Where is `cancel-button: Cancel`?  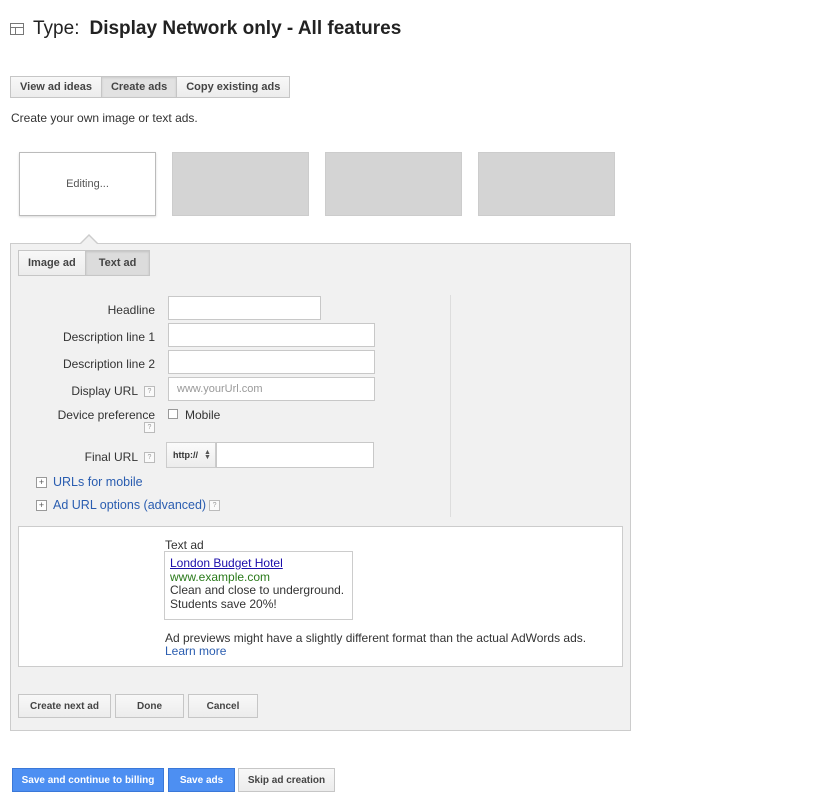
cancel-button: Cancel is located at coordinates (223, 706).